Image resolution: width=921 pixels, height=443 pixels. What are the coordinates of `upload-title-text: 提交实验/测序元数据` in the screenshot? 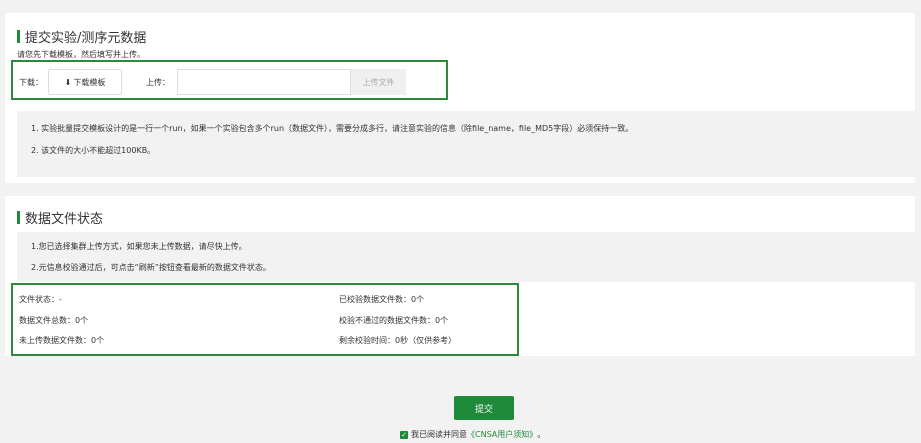 It's located at (86, 38).